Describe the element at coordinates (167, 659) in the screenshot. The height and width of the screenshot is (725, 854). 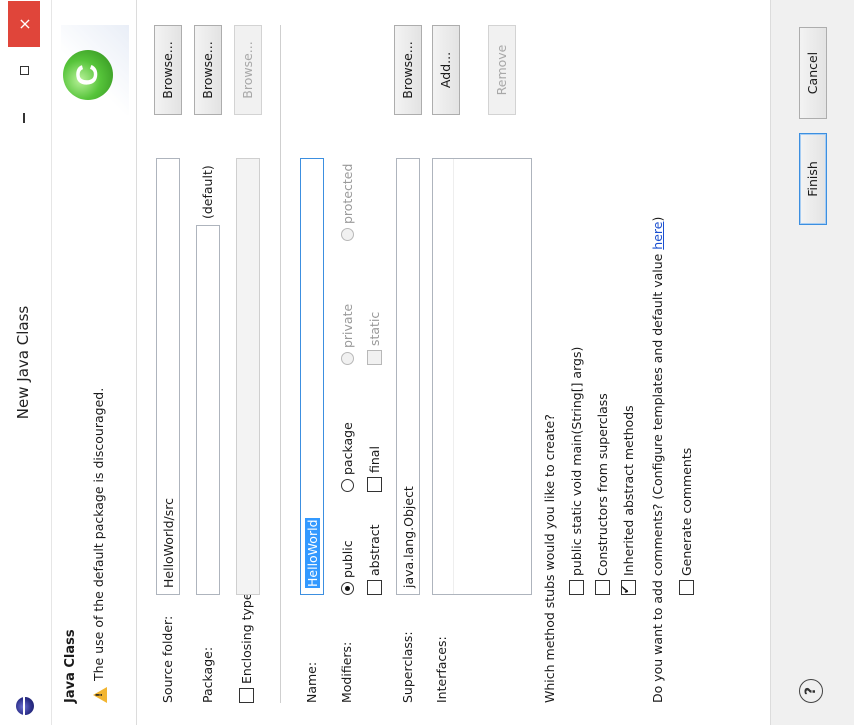
I see `source-folder-label: Source folder:` at that location.